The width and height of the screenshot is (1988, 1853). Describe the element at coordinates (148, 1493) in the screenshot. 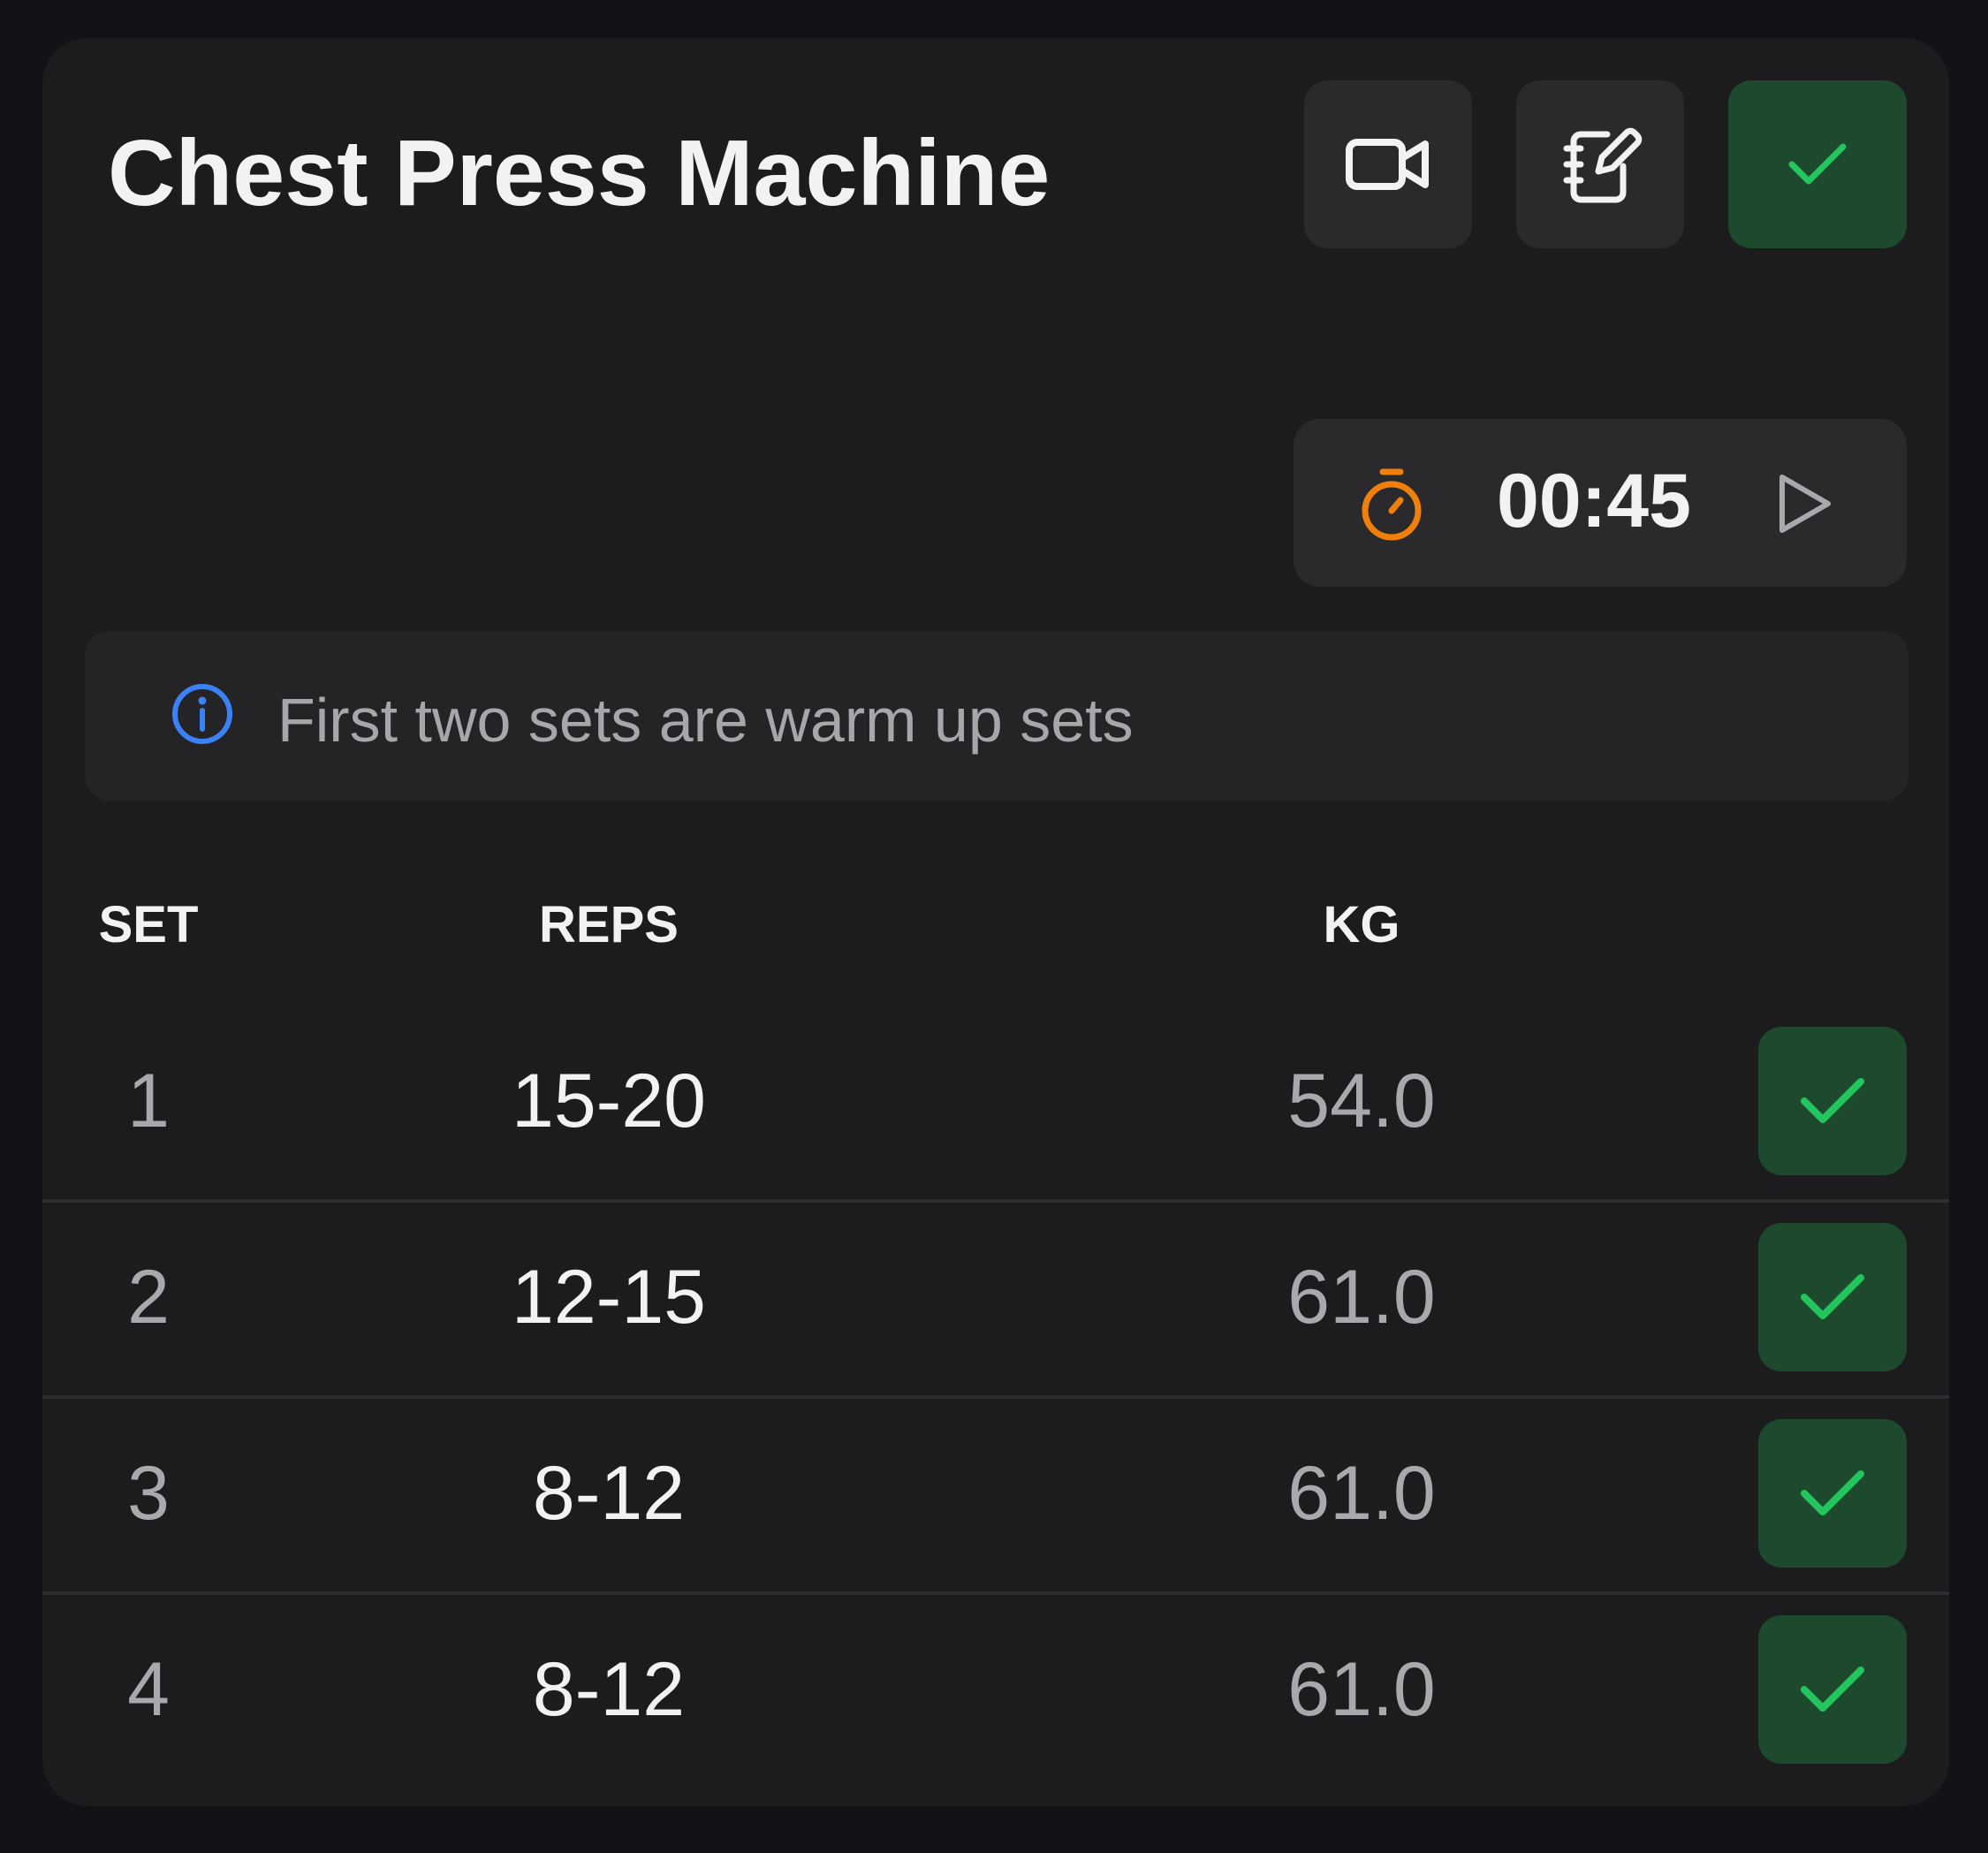

I see `set-number: 3` at that location.